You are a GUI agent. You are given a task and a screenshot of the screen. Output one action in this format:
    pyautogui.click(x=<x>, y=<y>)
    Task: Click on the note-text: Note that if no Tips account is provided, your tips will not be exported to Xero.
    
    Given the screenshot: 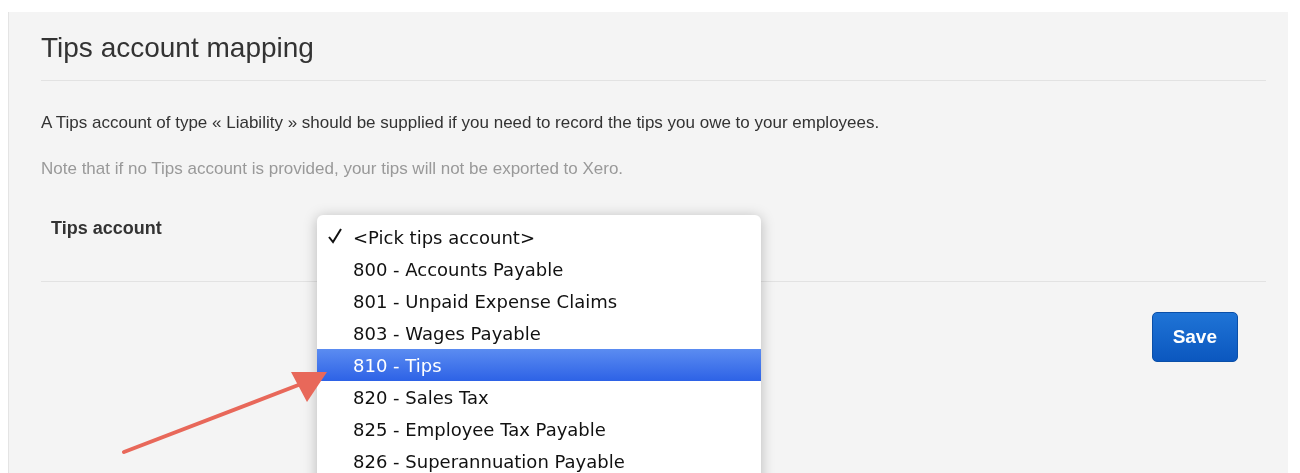 What is the action you would take?
    pyautogui.click(x=333, y=169)
    